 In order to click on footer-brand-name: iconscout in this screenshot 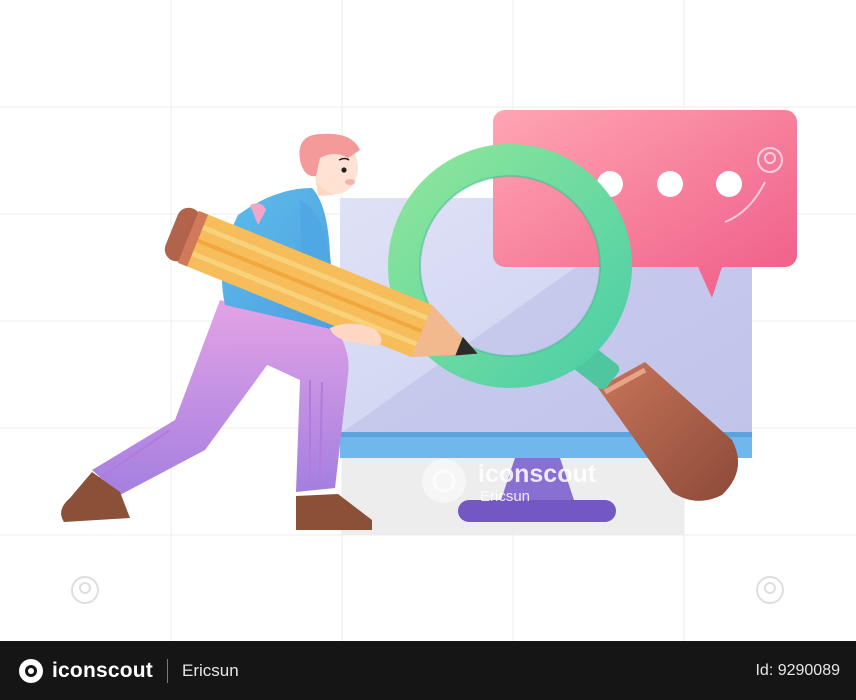, I will do `click(102, 670)`.